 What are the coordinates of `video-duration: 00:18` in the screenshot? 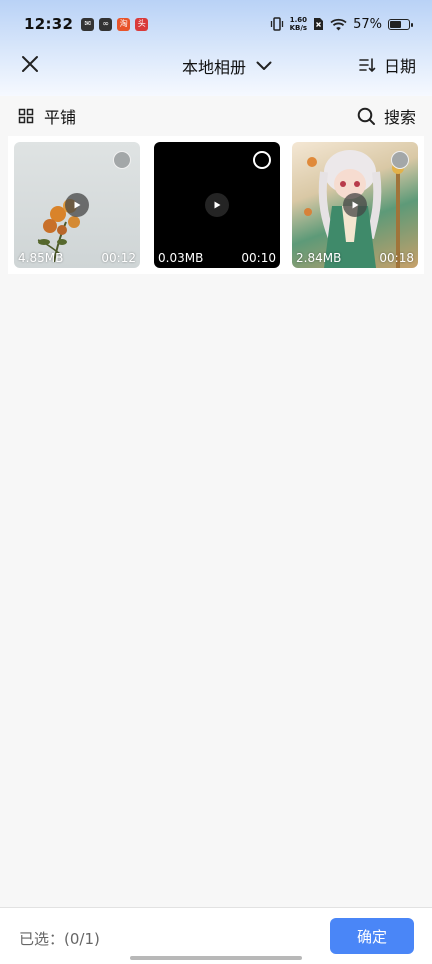 It's located at (396, 258).